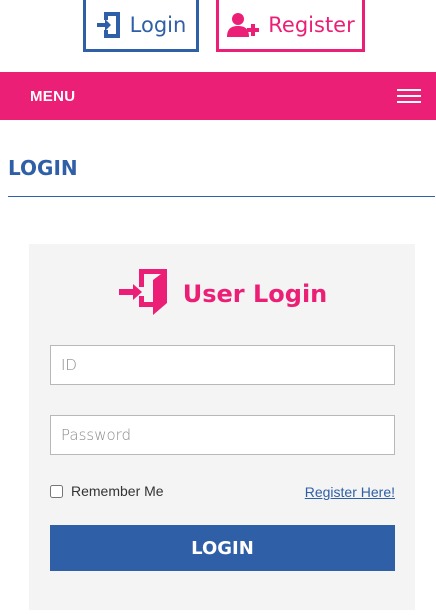 The image size is (436, 615). What do you see at coordinates (350, 492) in the screenshot?
I see `register-here-link: Register Here!` at bounding box center [350, 492].